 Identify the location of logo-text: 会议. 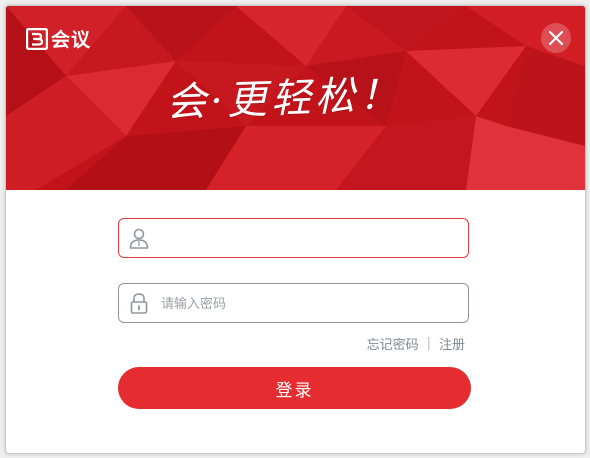
(71, 40).